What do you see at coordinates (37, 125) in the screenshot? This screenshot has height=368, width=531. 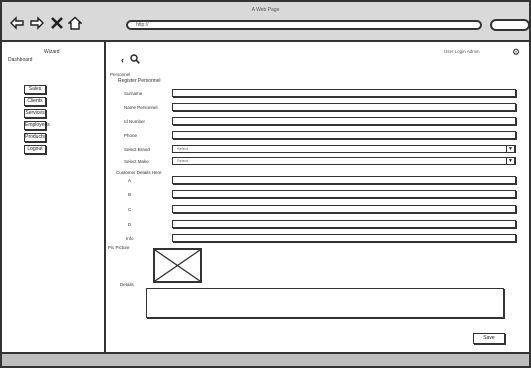 I see `sidebar-item-employees: Employees` at bounding box center [37, 125].